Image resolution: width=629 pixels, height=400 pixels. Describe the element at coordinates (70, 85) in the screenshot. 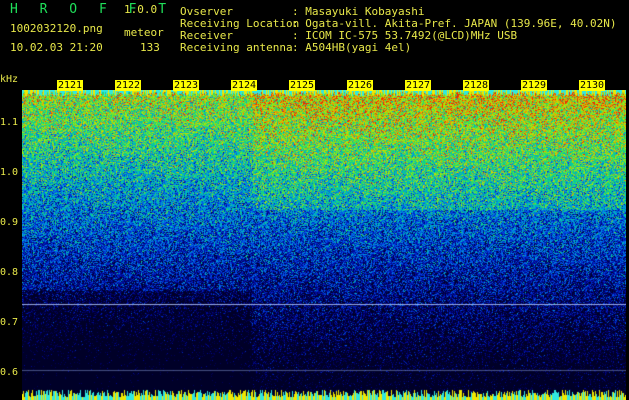

I see `x-tick-label: 2121` at that location.